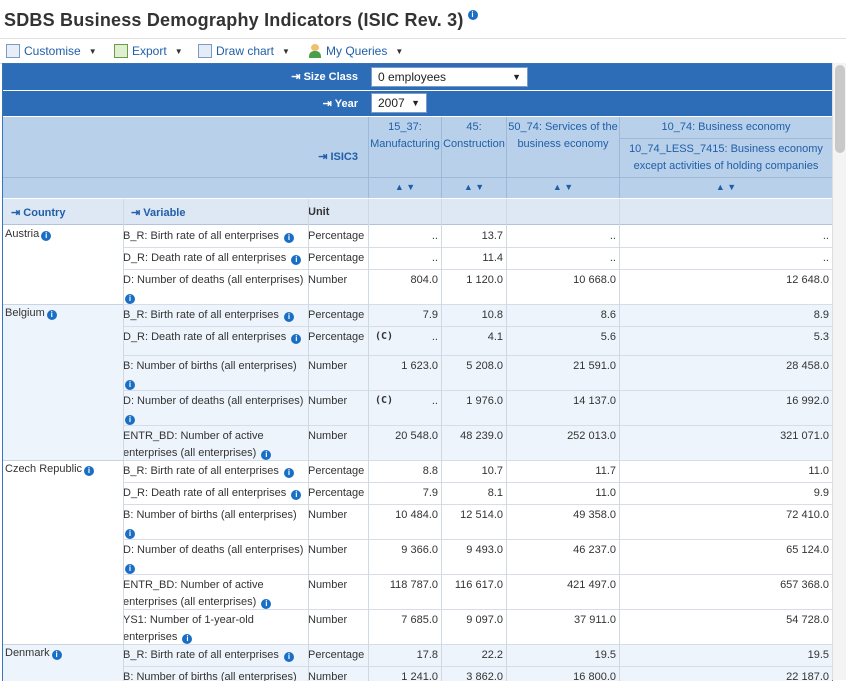  I want to click on my-queries-label: My Queries, so click(357, 51).